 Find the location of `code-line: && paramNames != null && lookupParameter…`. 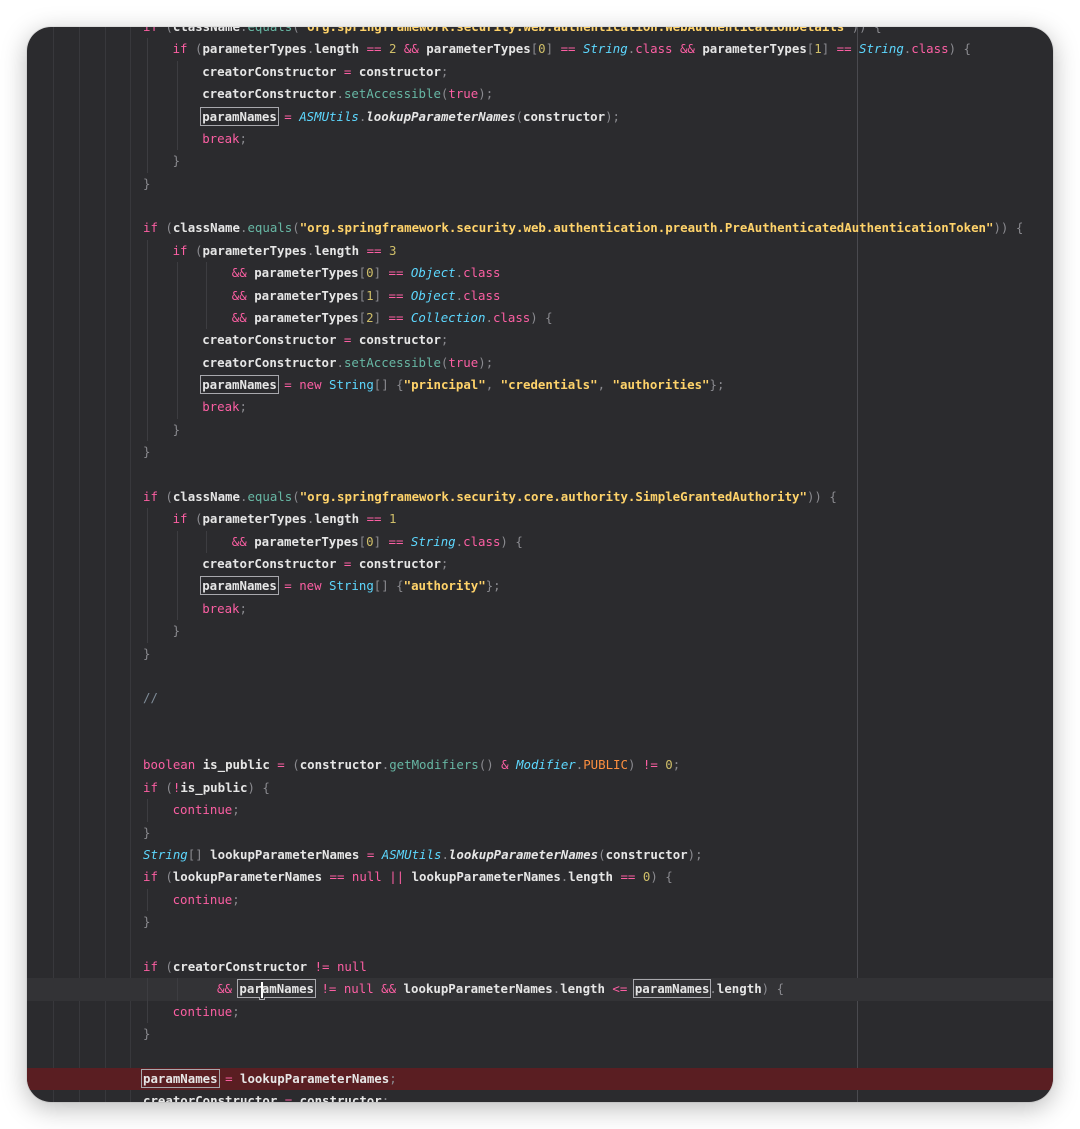

code-line: && paramNames != null && lookupParameter… is located at coordinates (540, 989).